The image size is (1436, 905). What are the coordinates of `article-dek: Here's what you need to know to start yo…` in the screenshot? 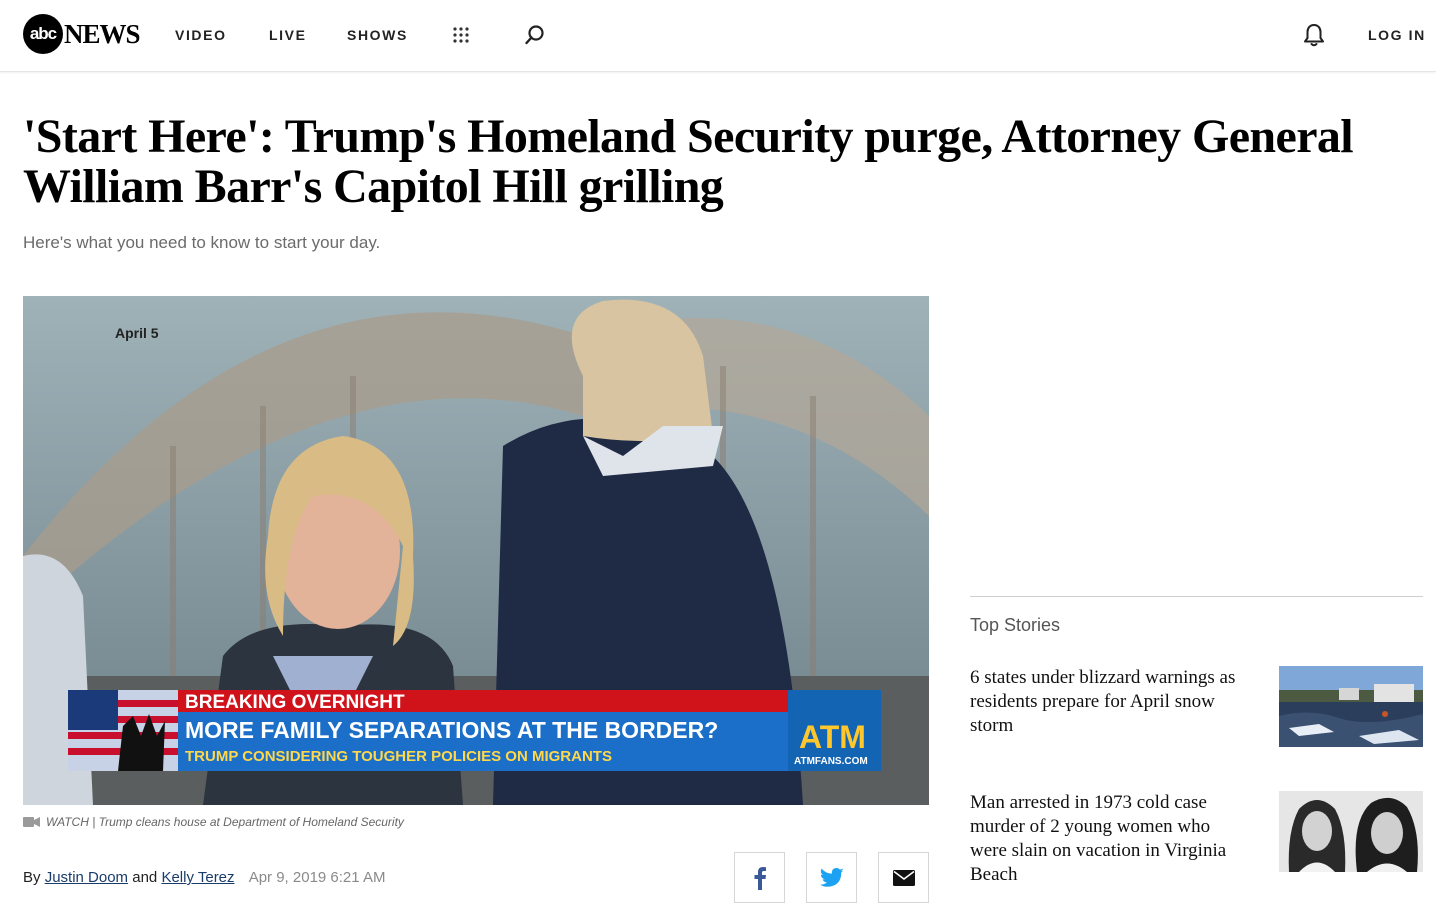 It's located at (202, 242).